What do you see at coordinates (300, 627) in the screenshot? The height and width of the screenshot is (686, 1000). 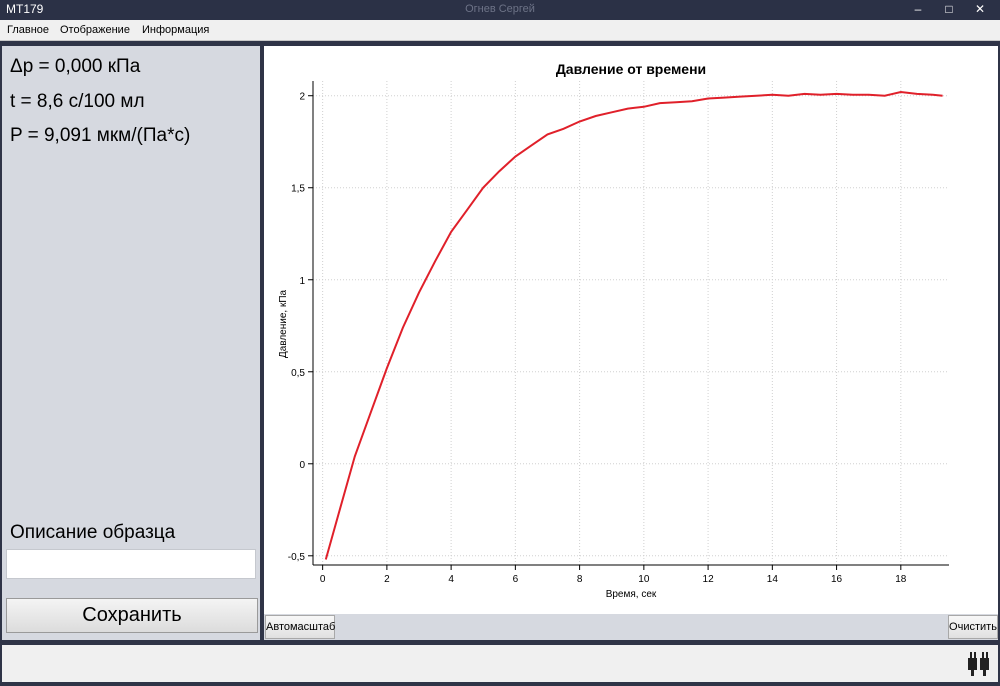 I see `autoscale-button: Автомасштаб` at bounding box center [300, 627].